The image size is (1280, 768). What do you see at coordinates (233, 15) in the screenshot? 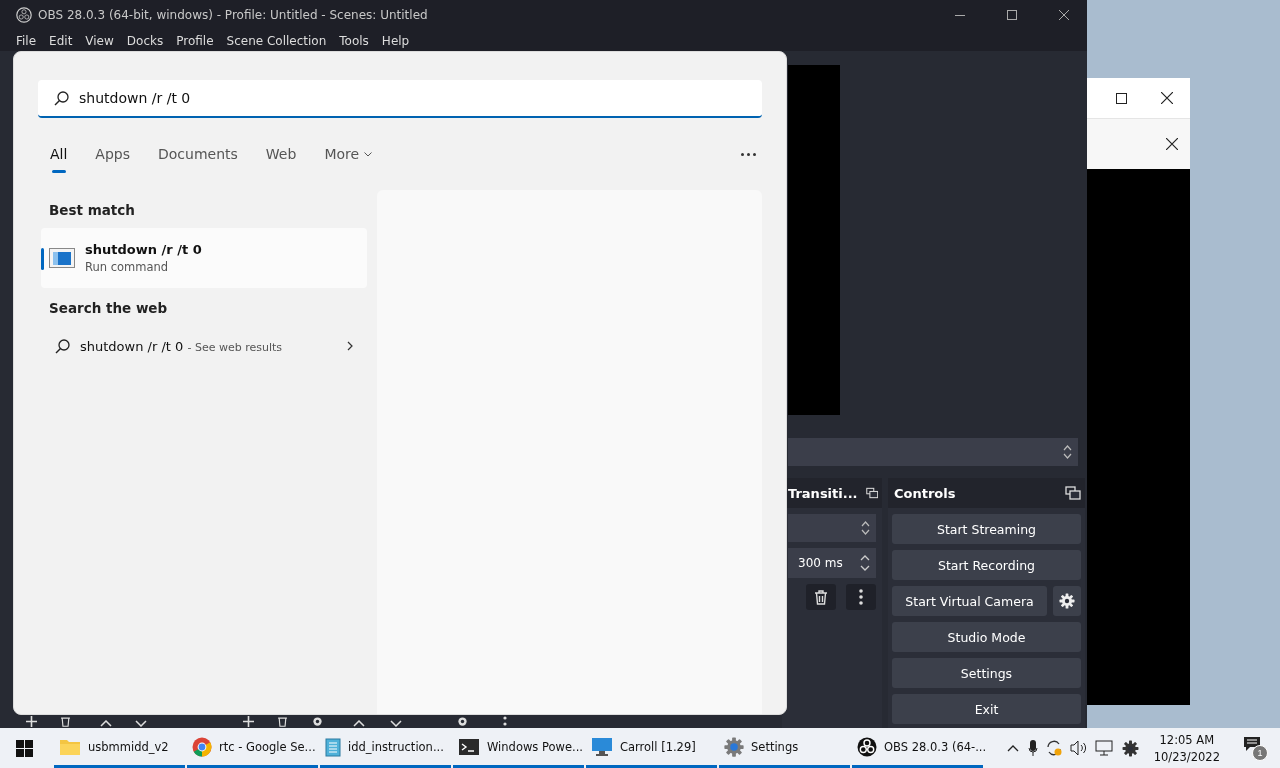
I see `window-title: OBS 28.0.3 (64-bit, windows) - Profile: Untitled - Scenes: Untitled` at bounding box center [233, 15].